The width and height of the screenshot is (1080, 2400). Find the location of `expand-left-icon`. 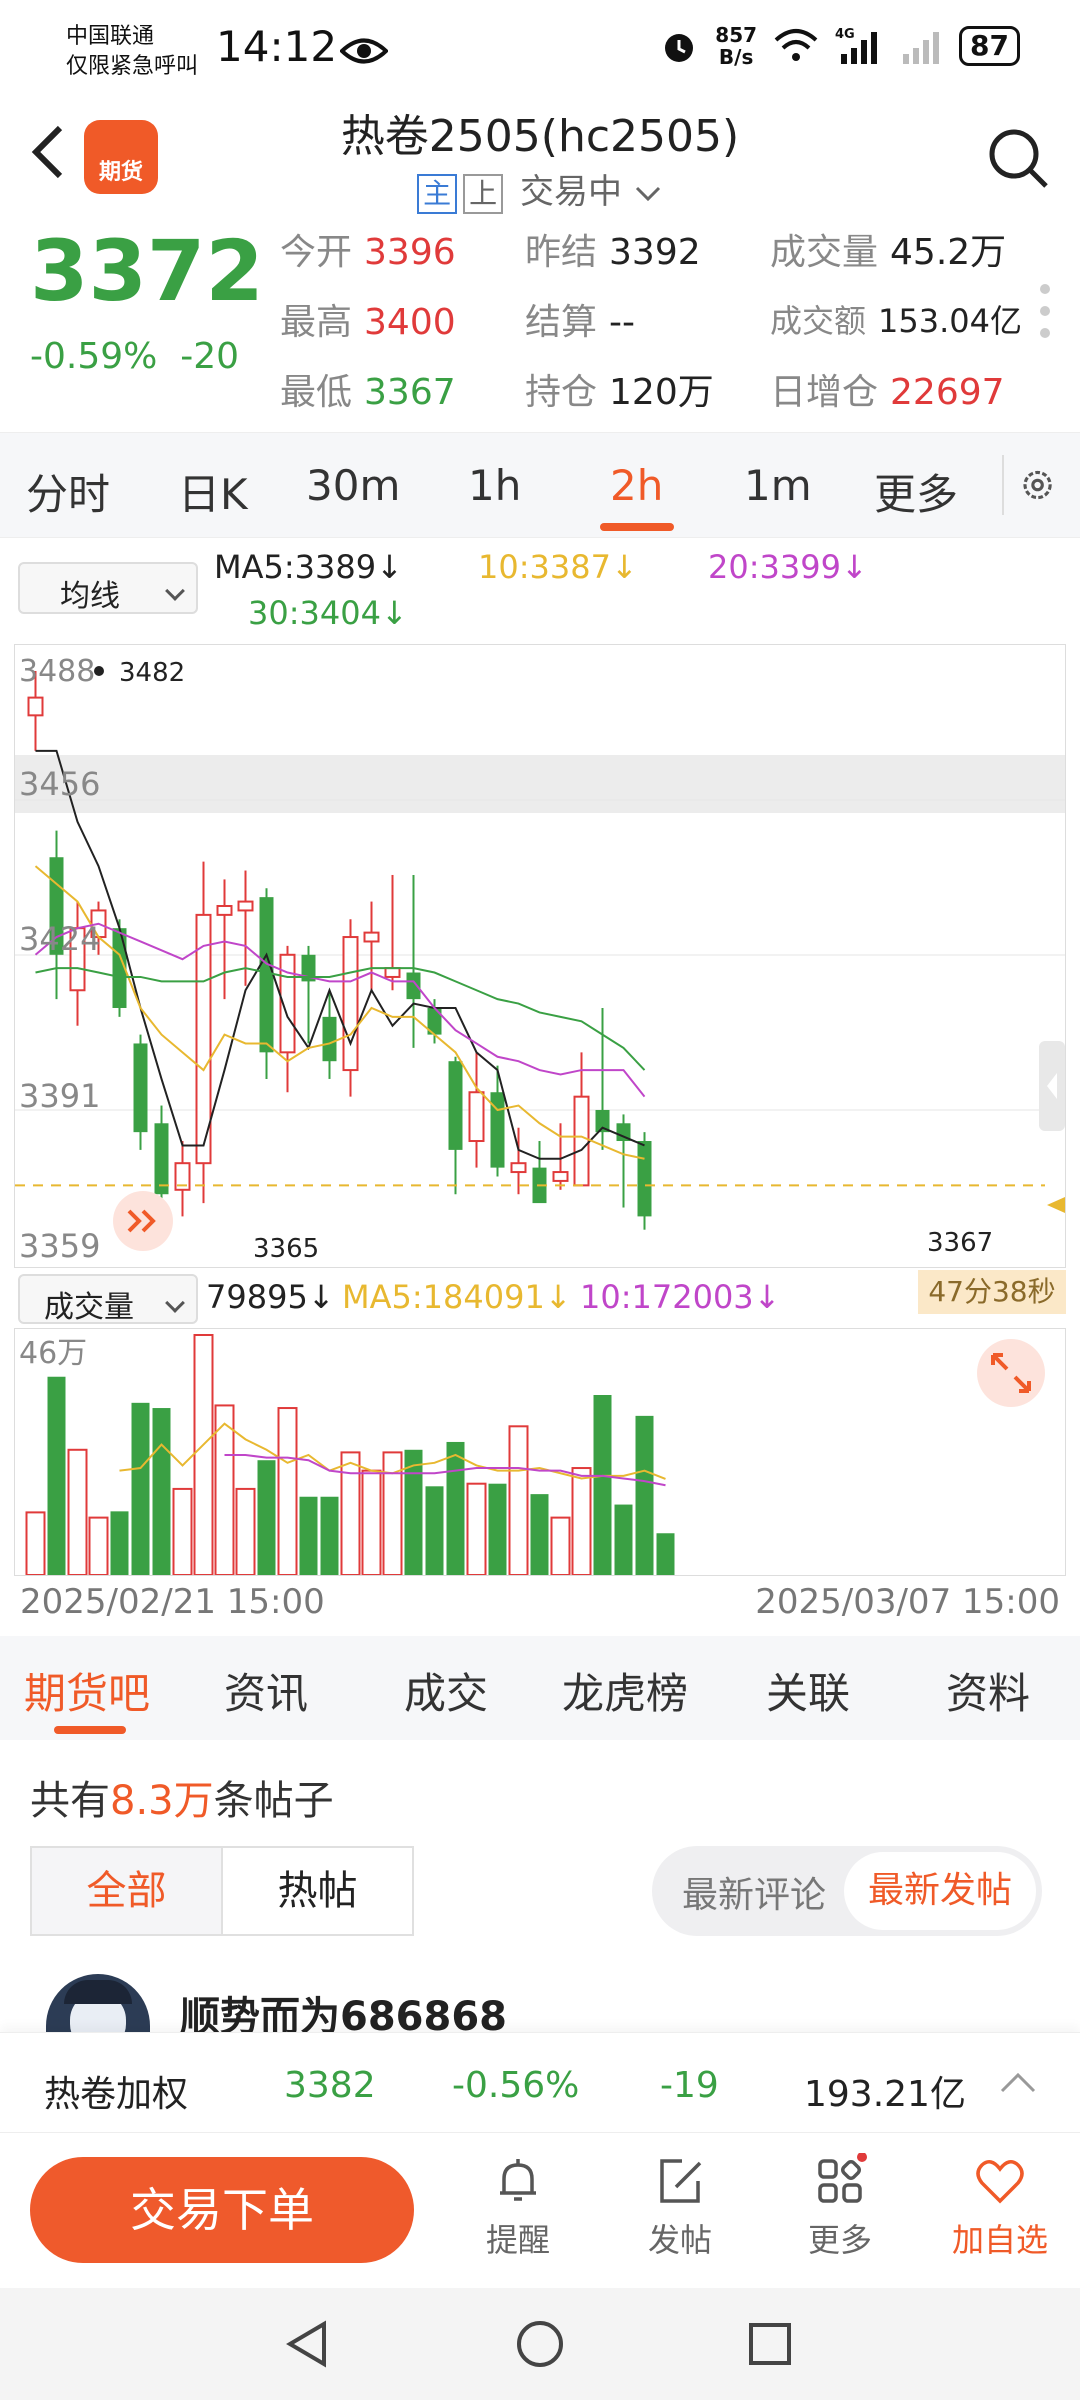

expand-left-icon is located at coordinates (143, 1221).